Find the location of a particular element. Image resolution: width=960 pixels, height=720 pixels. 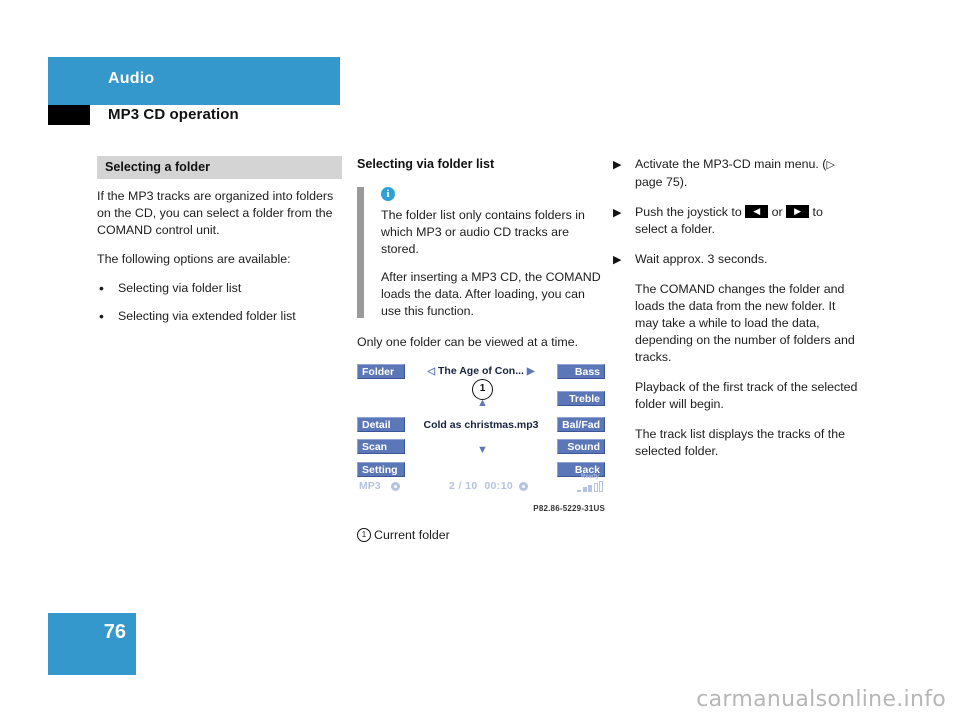

folder-next-icon: ▶ is located at coordinates (531, 371).